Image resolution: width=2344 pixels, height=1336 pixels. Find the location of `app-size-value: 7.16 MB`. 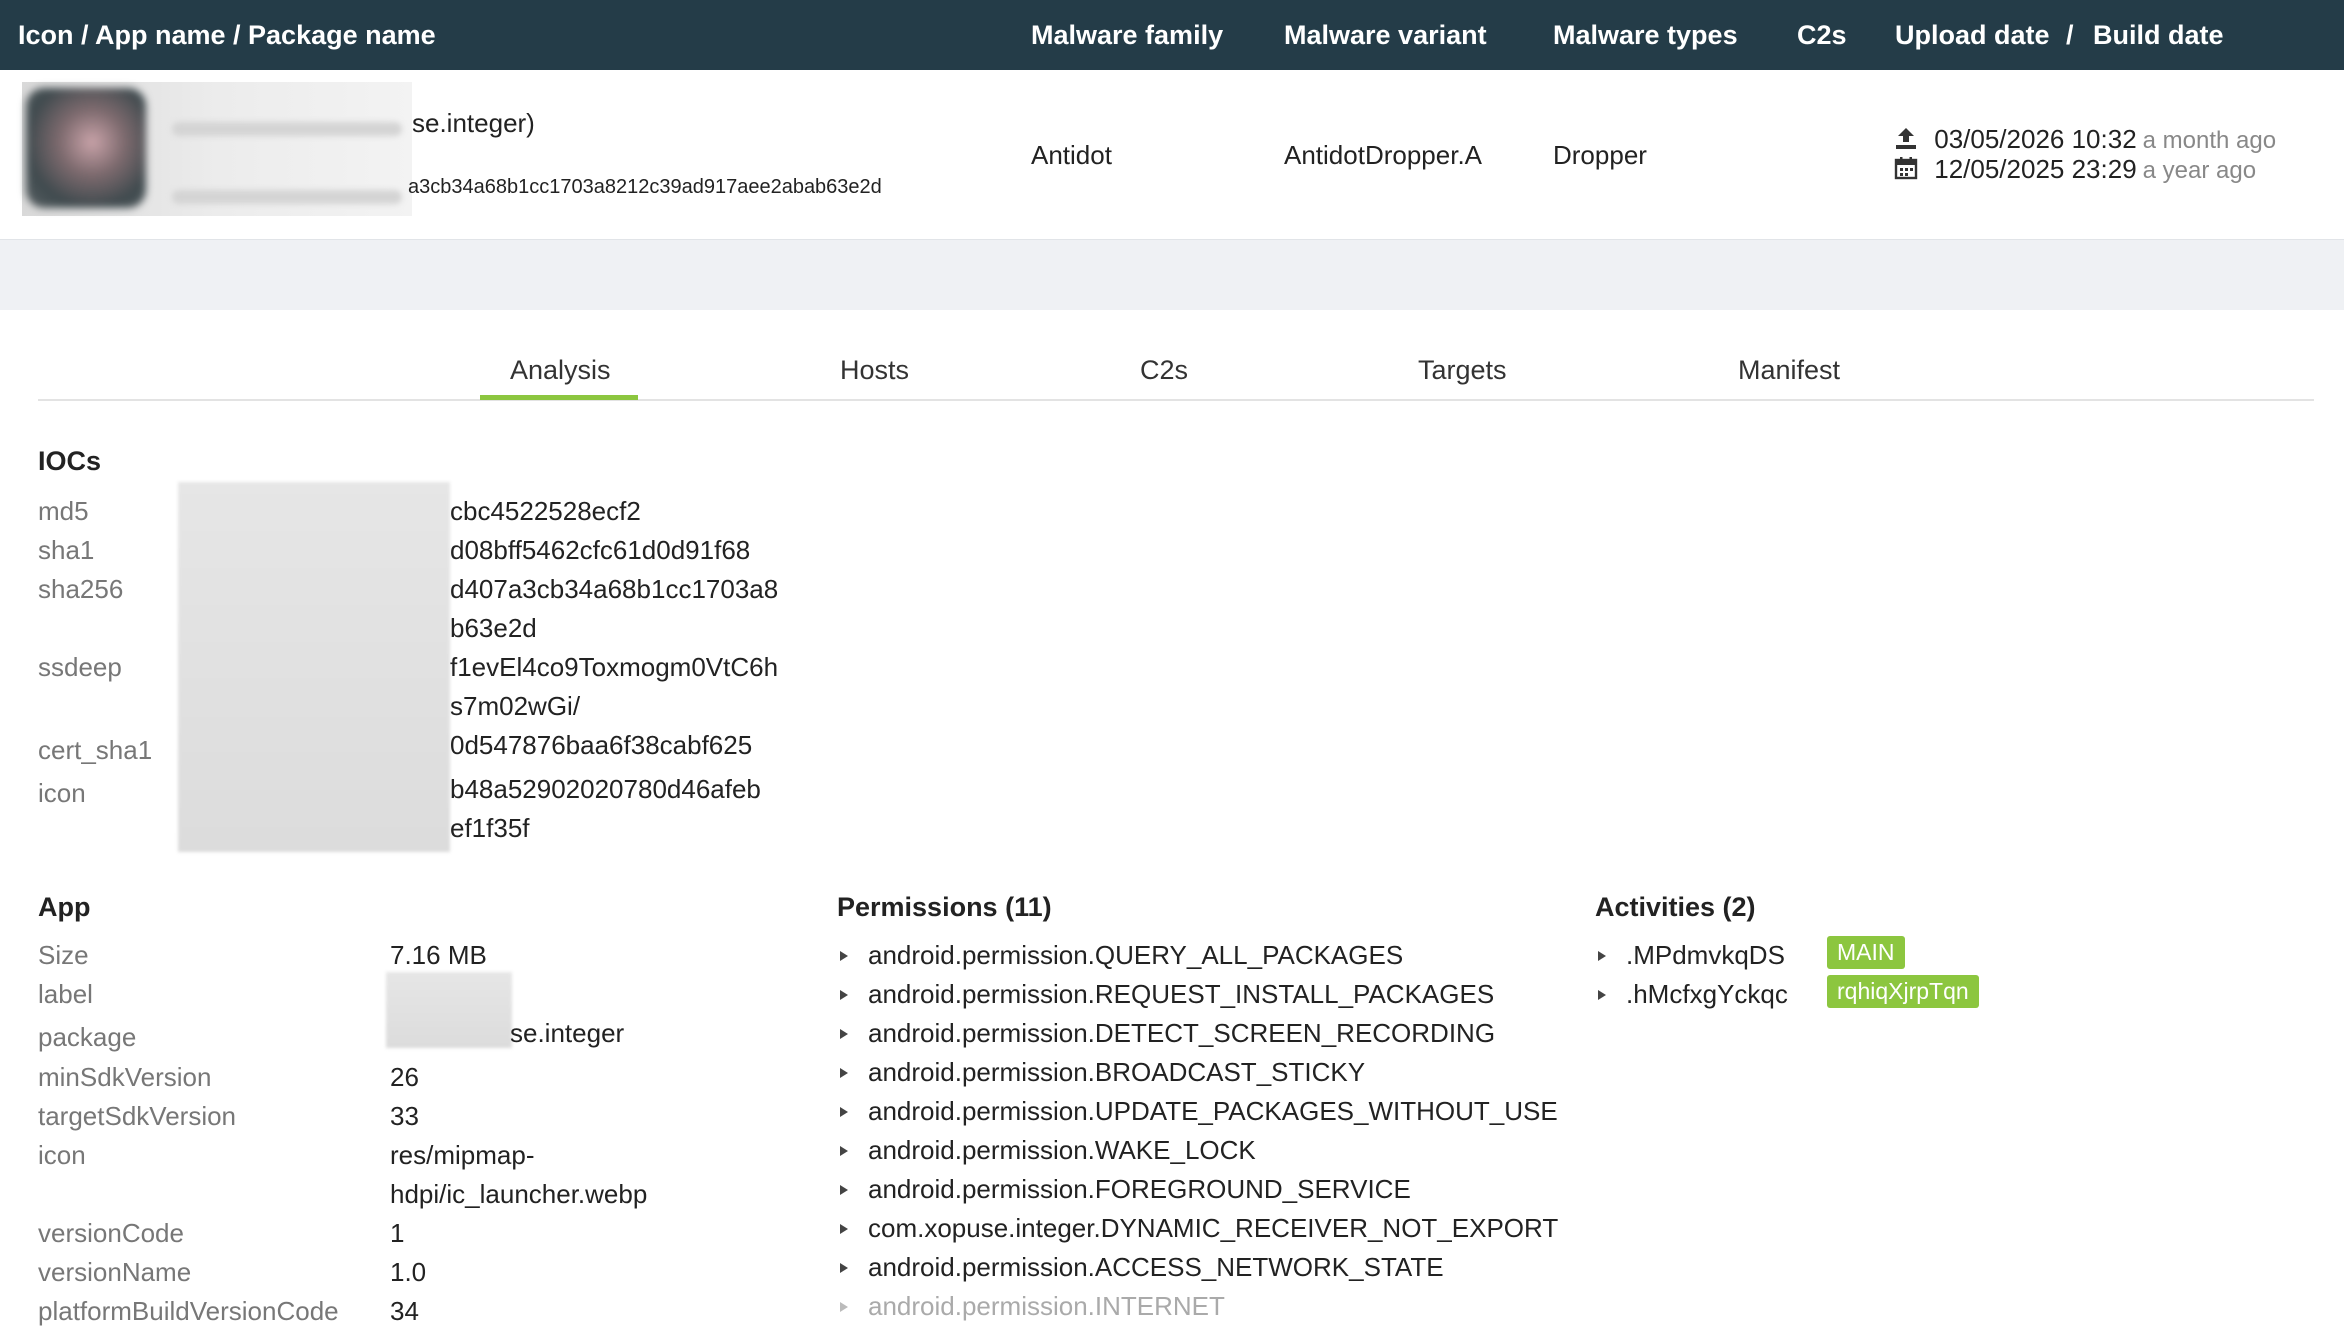

app-size-value: 7.16 MB is located at coordinates (438, 955).